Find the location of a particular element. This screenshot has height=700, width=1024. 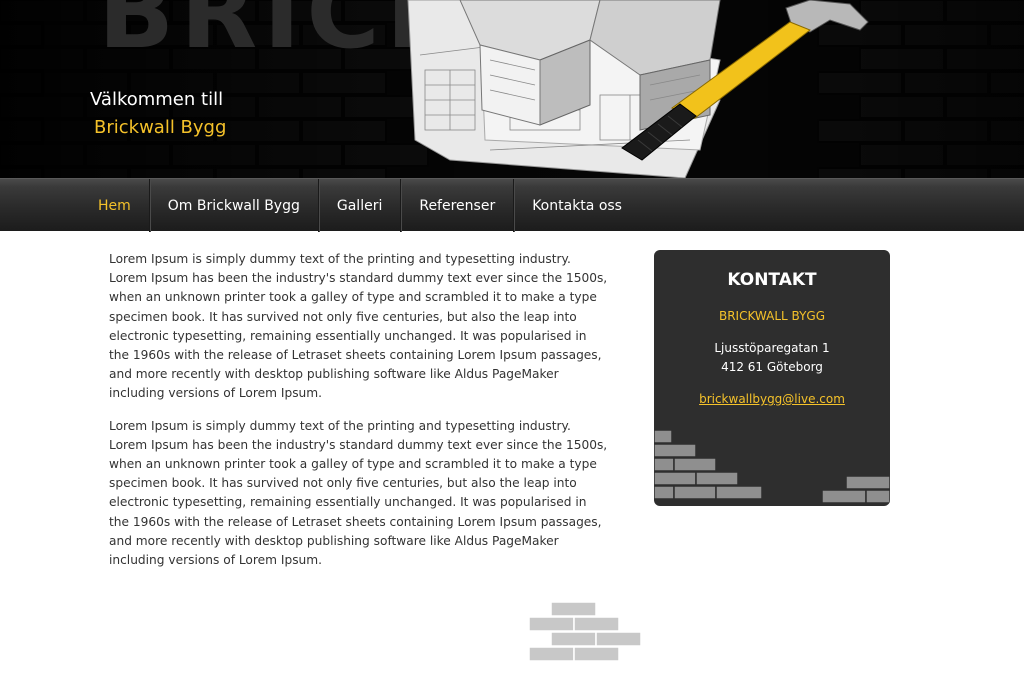

contact-email-link: brickwallbygg@live.com is located at coordinates (772, 399).